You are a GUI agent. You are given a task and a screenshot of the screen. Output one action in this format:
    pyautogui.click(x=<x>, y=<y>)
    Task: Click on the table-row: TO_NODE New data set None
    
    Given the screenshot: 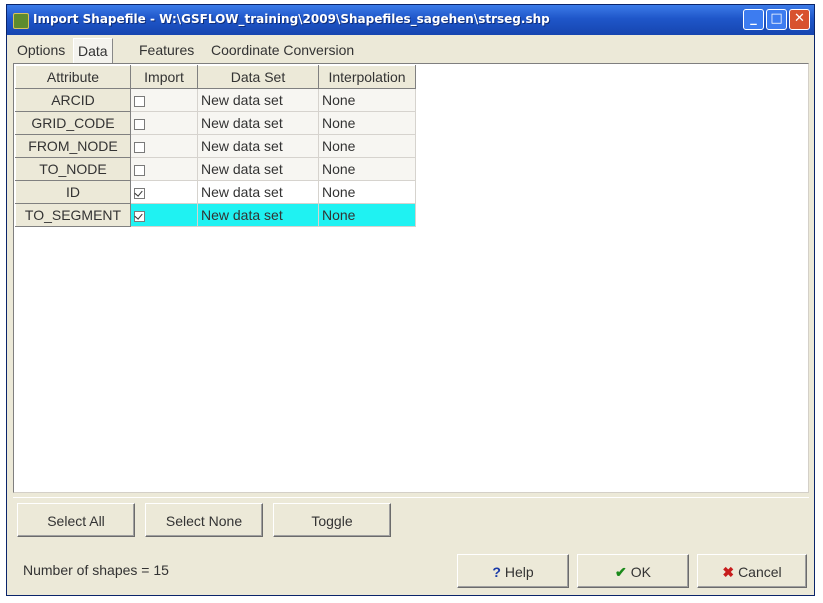 What is the action you would take?
    pyautogui.click(x=215, y=169)
    